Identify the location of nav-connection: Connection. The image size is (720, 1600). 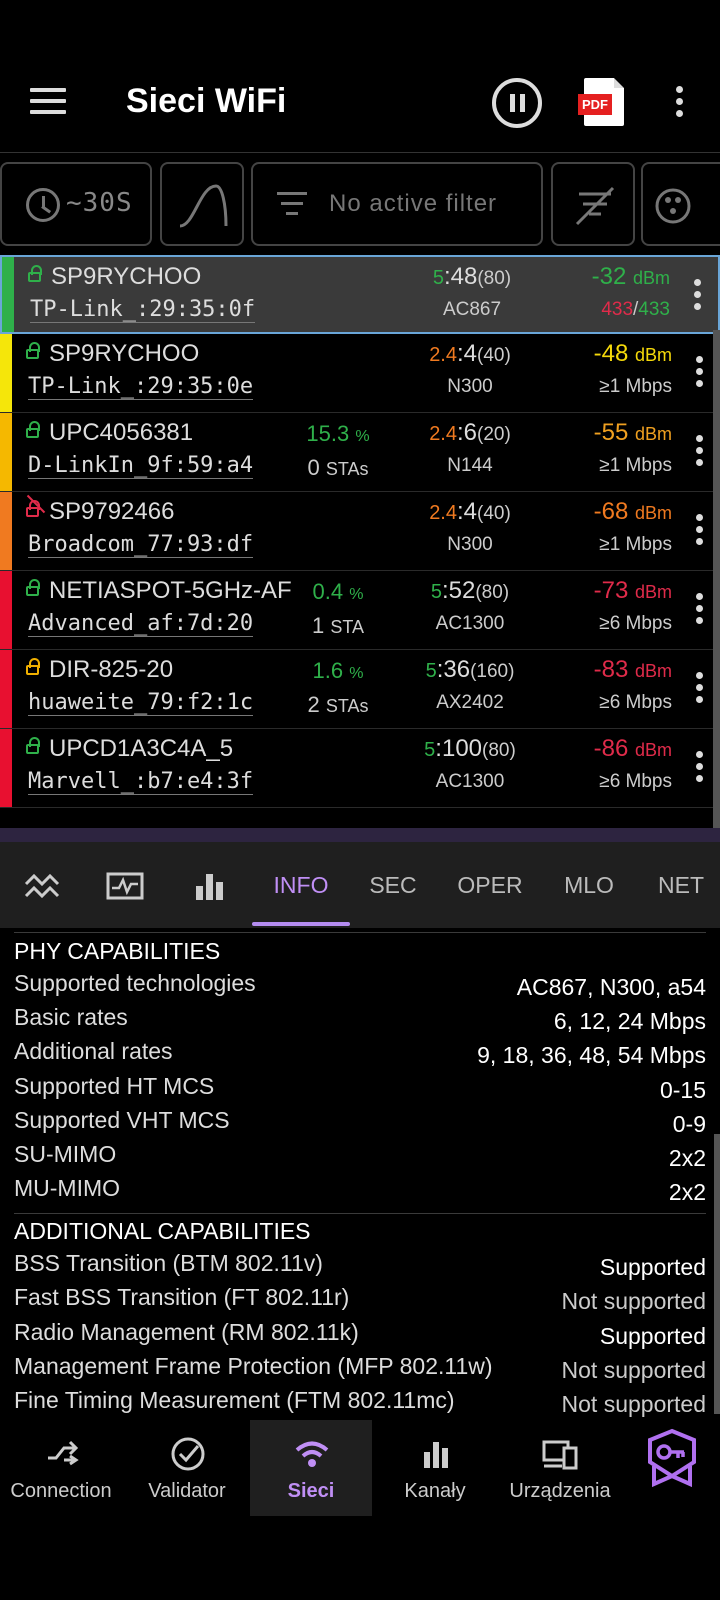
(61, 1468).